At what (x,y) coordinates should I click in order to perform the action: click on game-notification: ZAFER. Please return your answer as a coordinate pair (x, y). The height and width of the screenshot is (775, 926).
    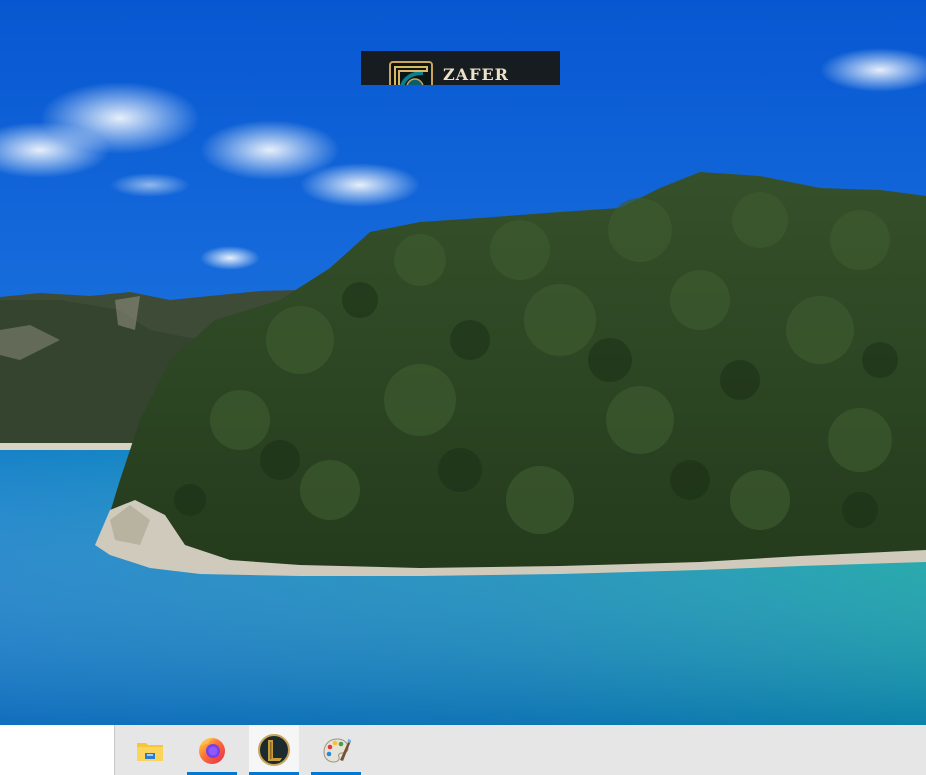
    Looking at the image, I should click on (460, 68).